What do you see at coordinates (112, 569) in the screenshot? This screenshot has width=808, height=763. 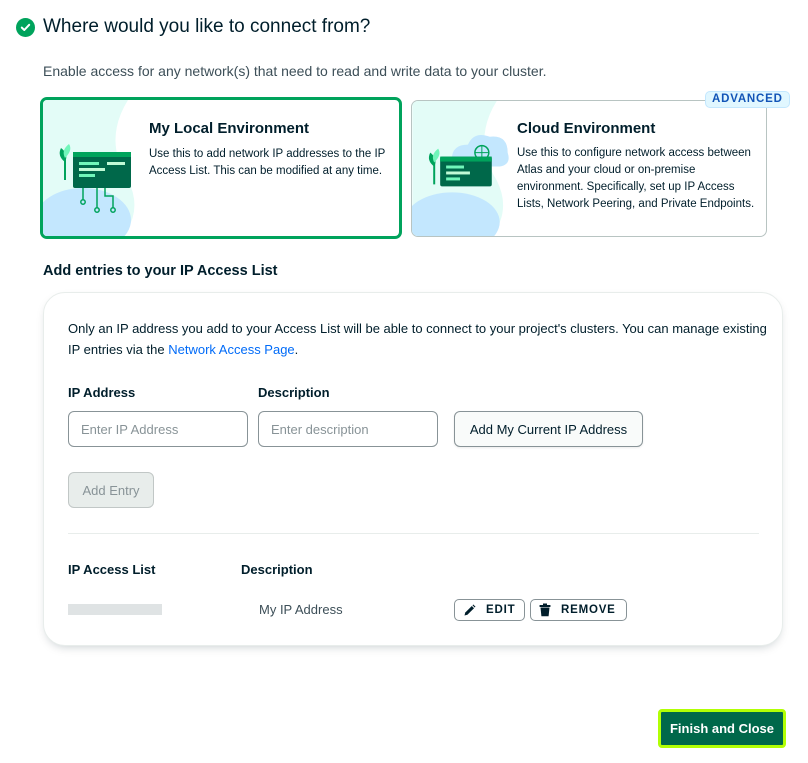 I see `ip-access-list-column-header: IP Access List` at bounding box center [112, 569].